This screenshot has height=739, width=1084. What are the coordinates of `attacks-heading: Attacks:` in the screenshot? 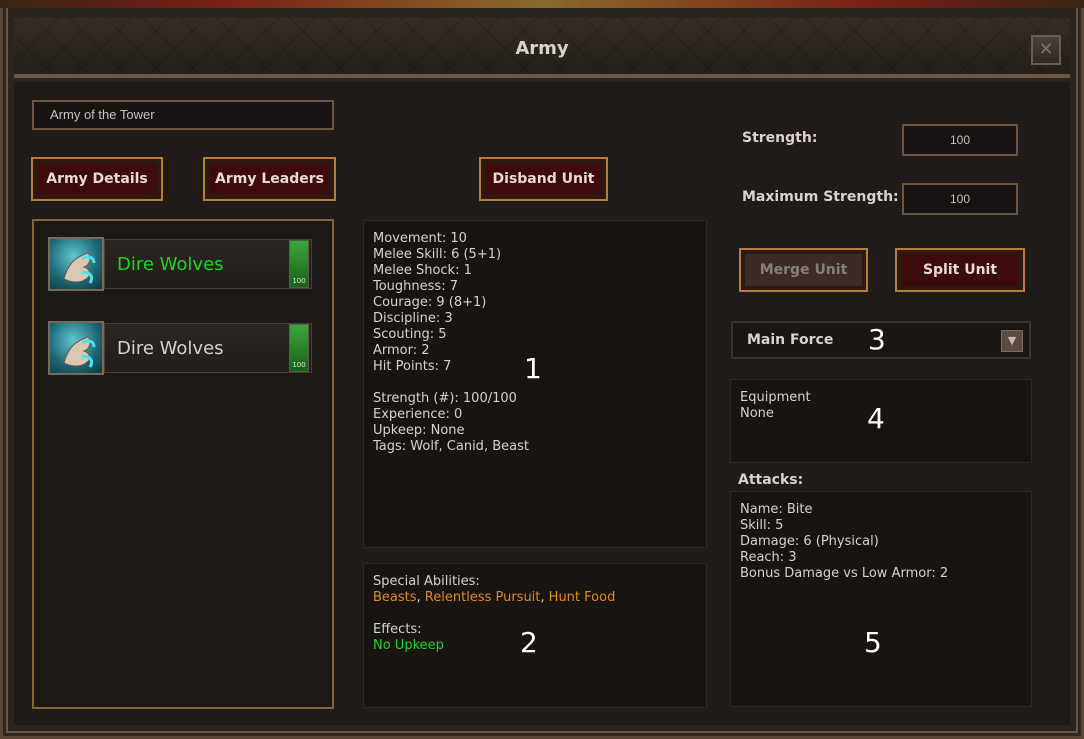 It's located at (771, 480).